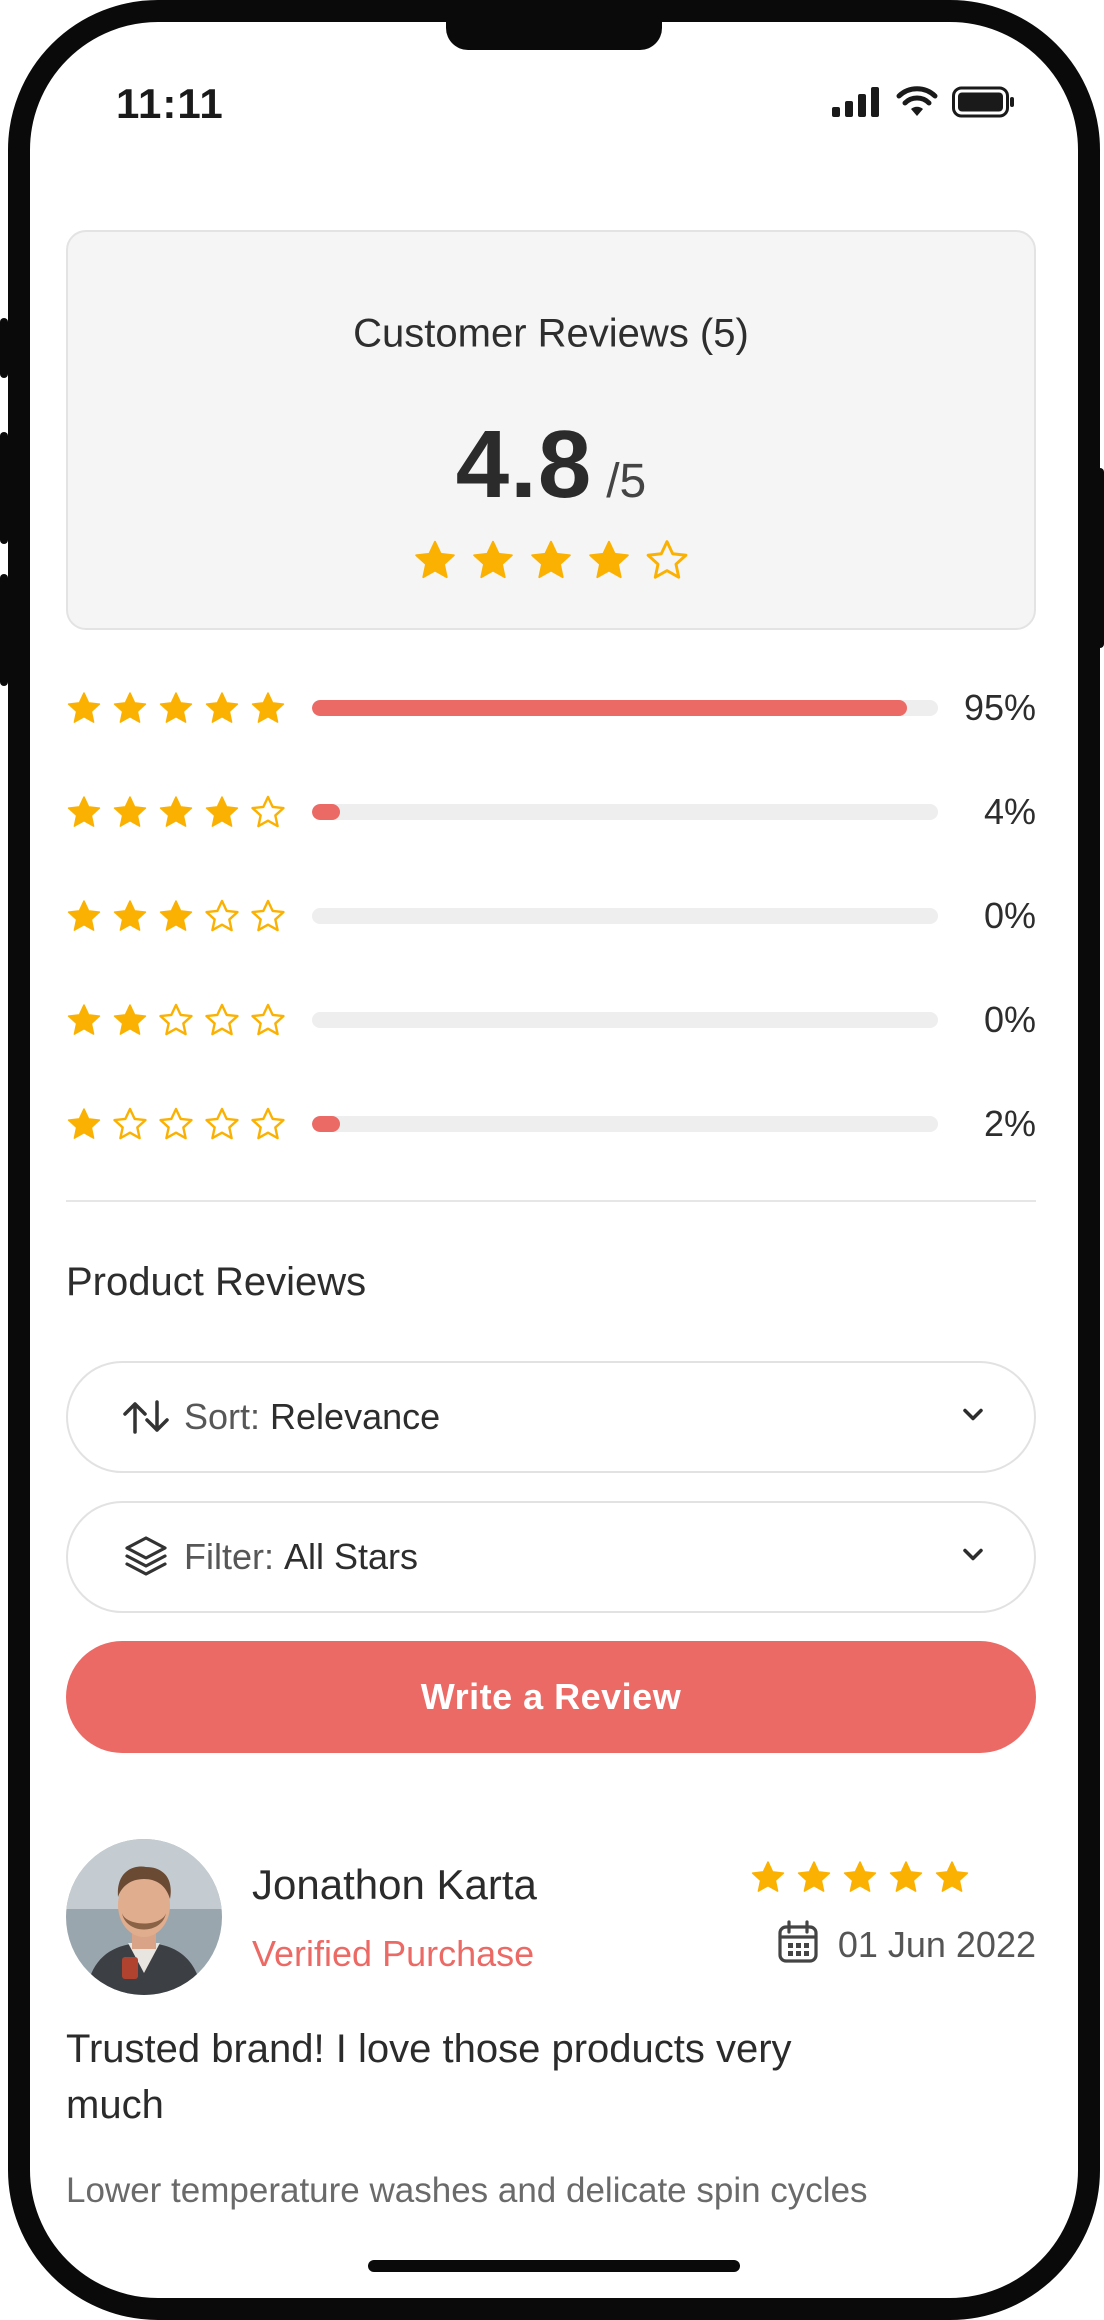 Image resolution: width=1104 pixels, height=2320 pixels. Describe the element at coordinates (222, 1416) in the screenshot. I see `sort-label: Sort:` at that location.